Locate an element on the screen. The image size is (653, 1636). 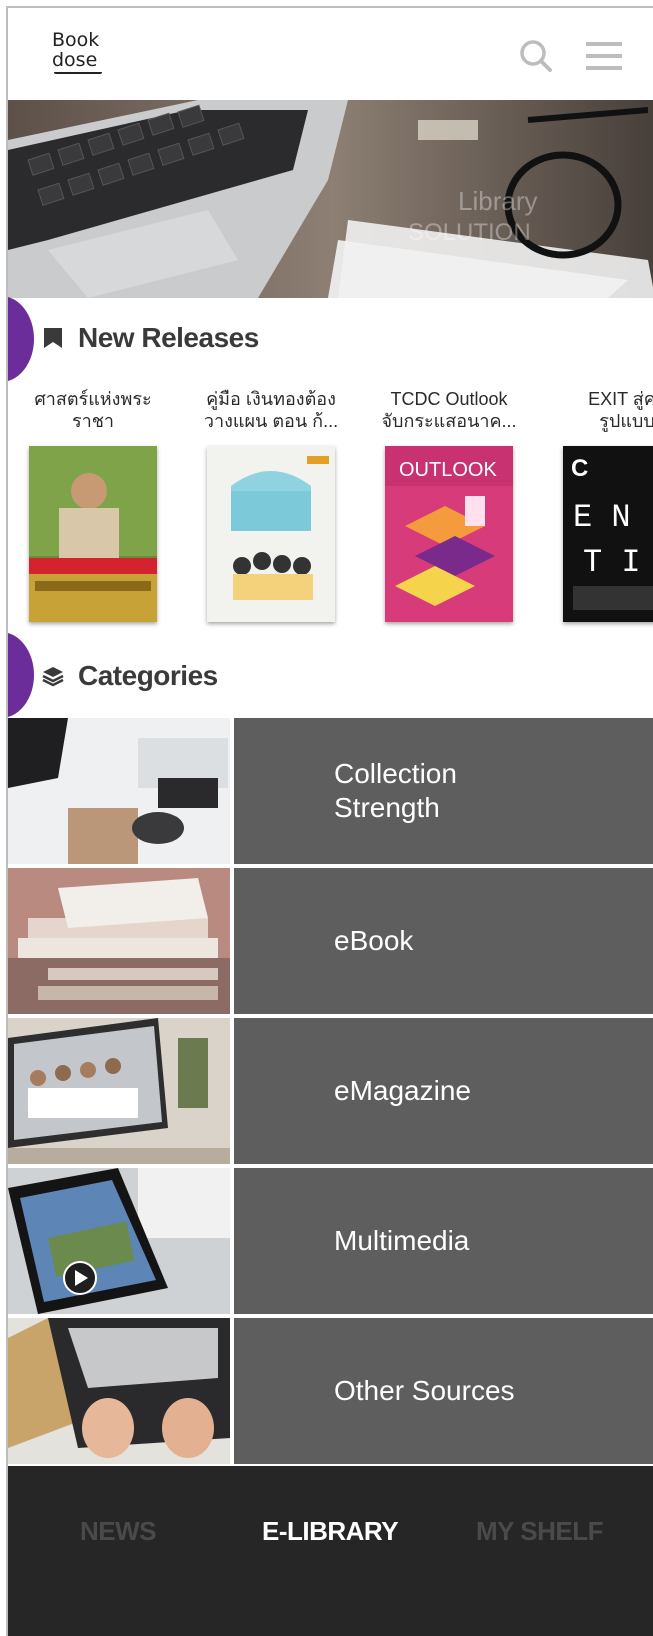
category-image-desk is located at coordinates (119, 791).